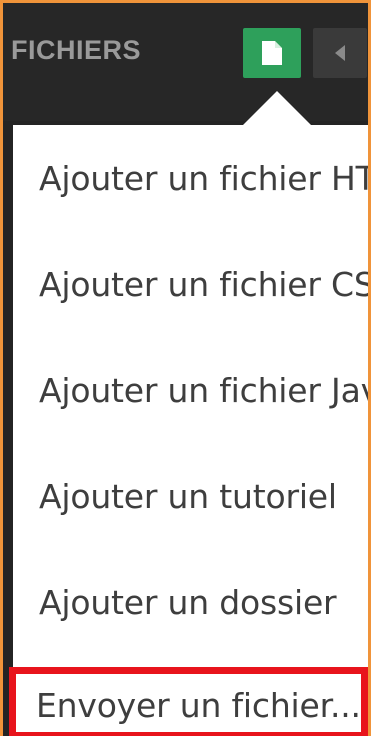 The width and height of the screenshot is (371, 736). I want to click on menu-item-add-javascript: Ajouter un fichier JavaScript, so click(190, 387).